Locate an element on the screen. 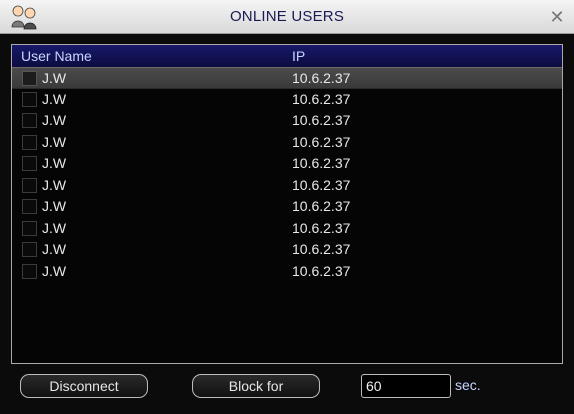 Image resolution: width=574 pixels, height=414 pixels. seconds-unit-label: sec. is located at coordinates (468, 385).